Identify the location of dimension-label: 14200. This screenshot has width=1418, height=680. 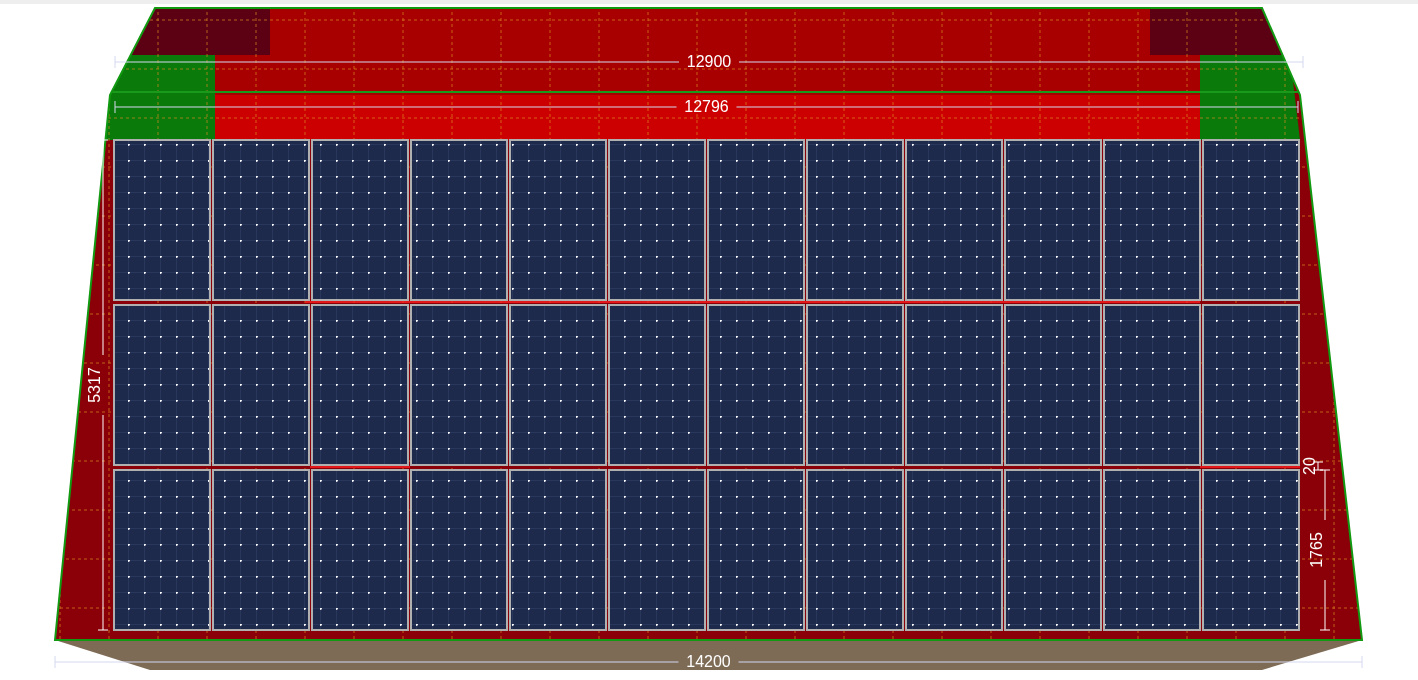
(708, 661).